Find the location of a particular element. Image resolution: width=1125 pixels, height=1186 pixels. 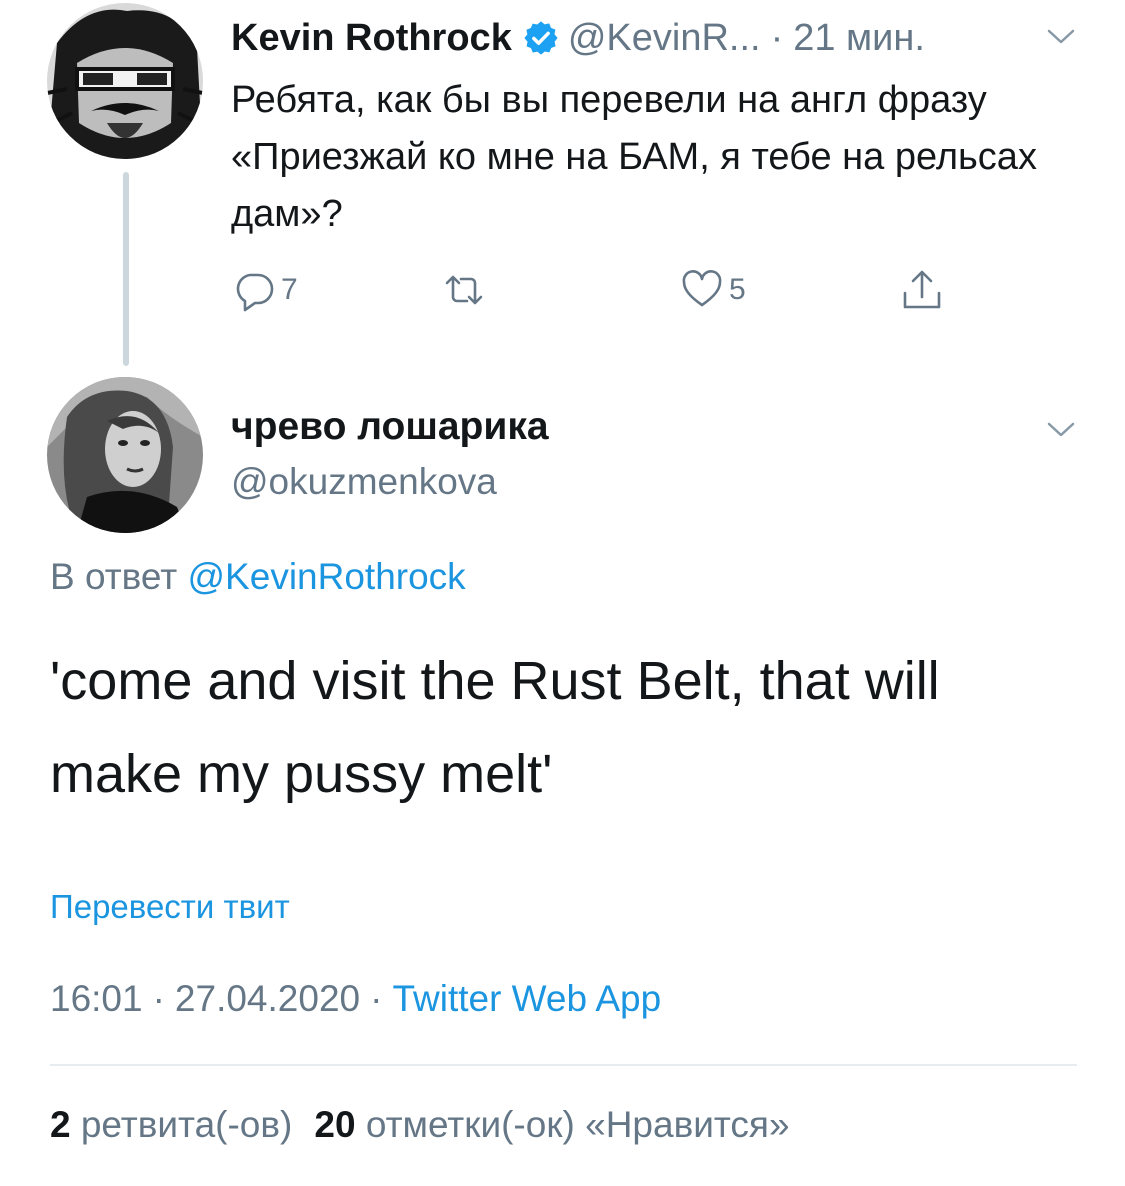

parent-author-avatar is located at coordinates (125, 81).